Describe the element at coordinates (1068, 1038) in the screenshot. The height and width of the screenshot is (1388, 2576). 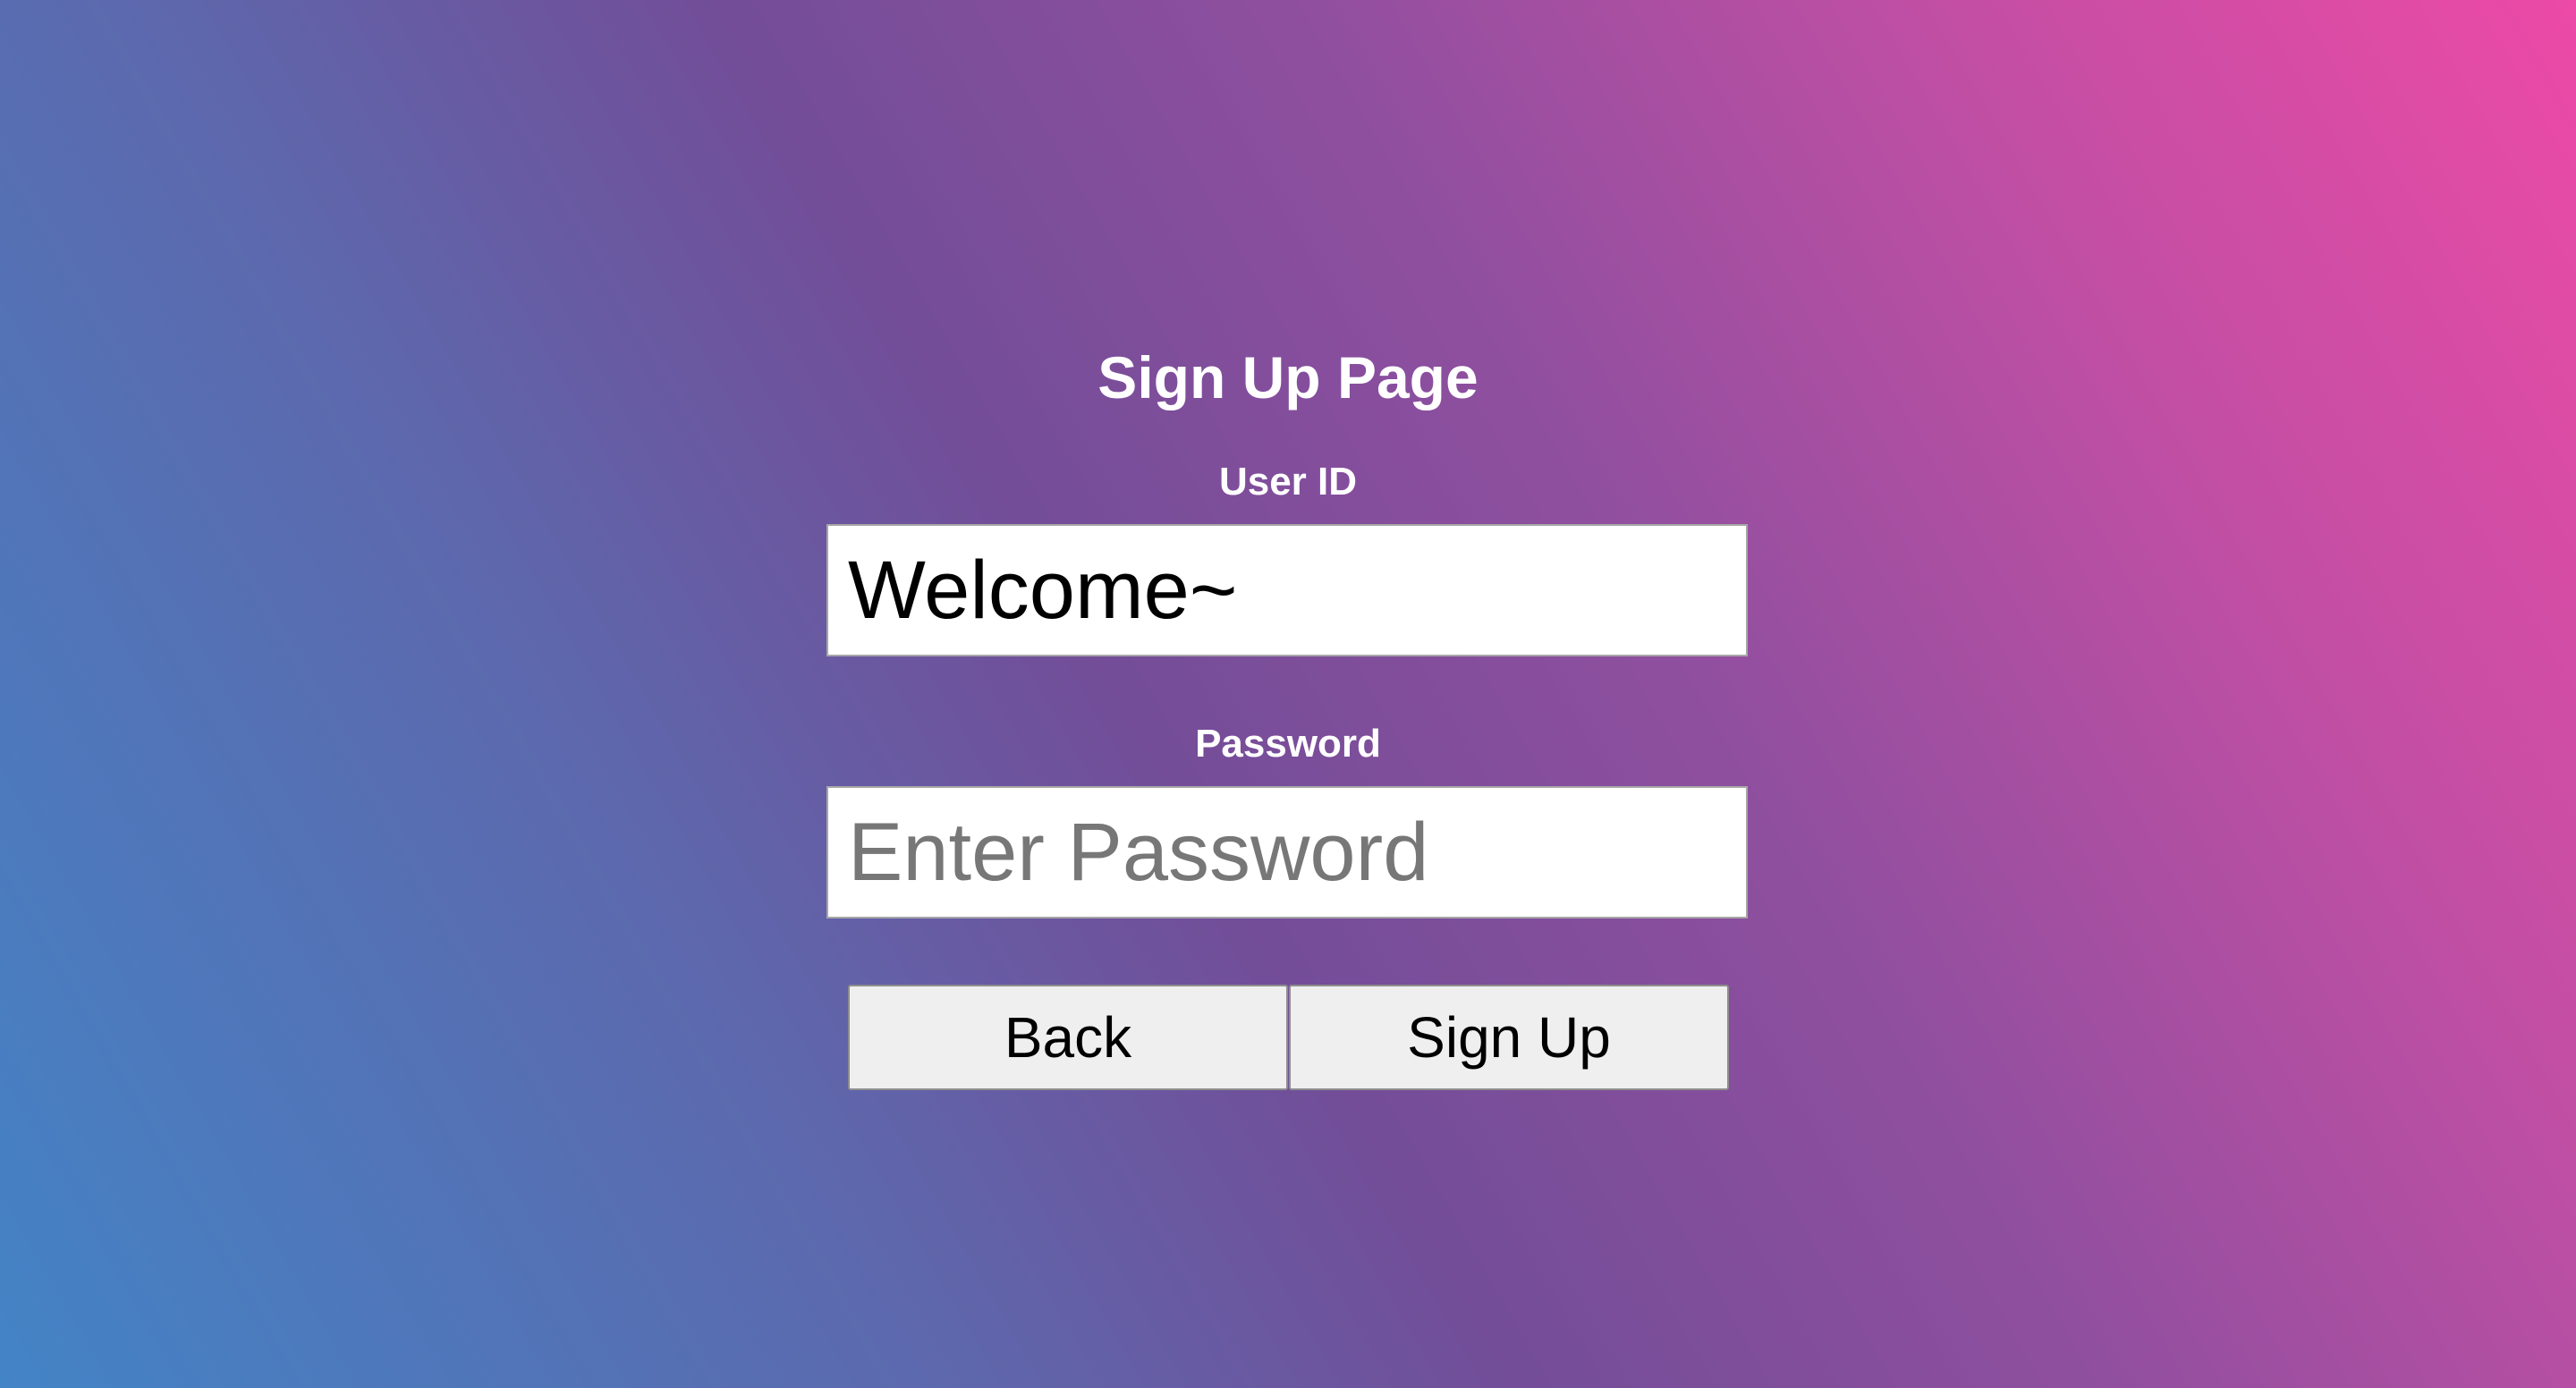
I see `back-button: Back` at that location.